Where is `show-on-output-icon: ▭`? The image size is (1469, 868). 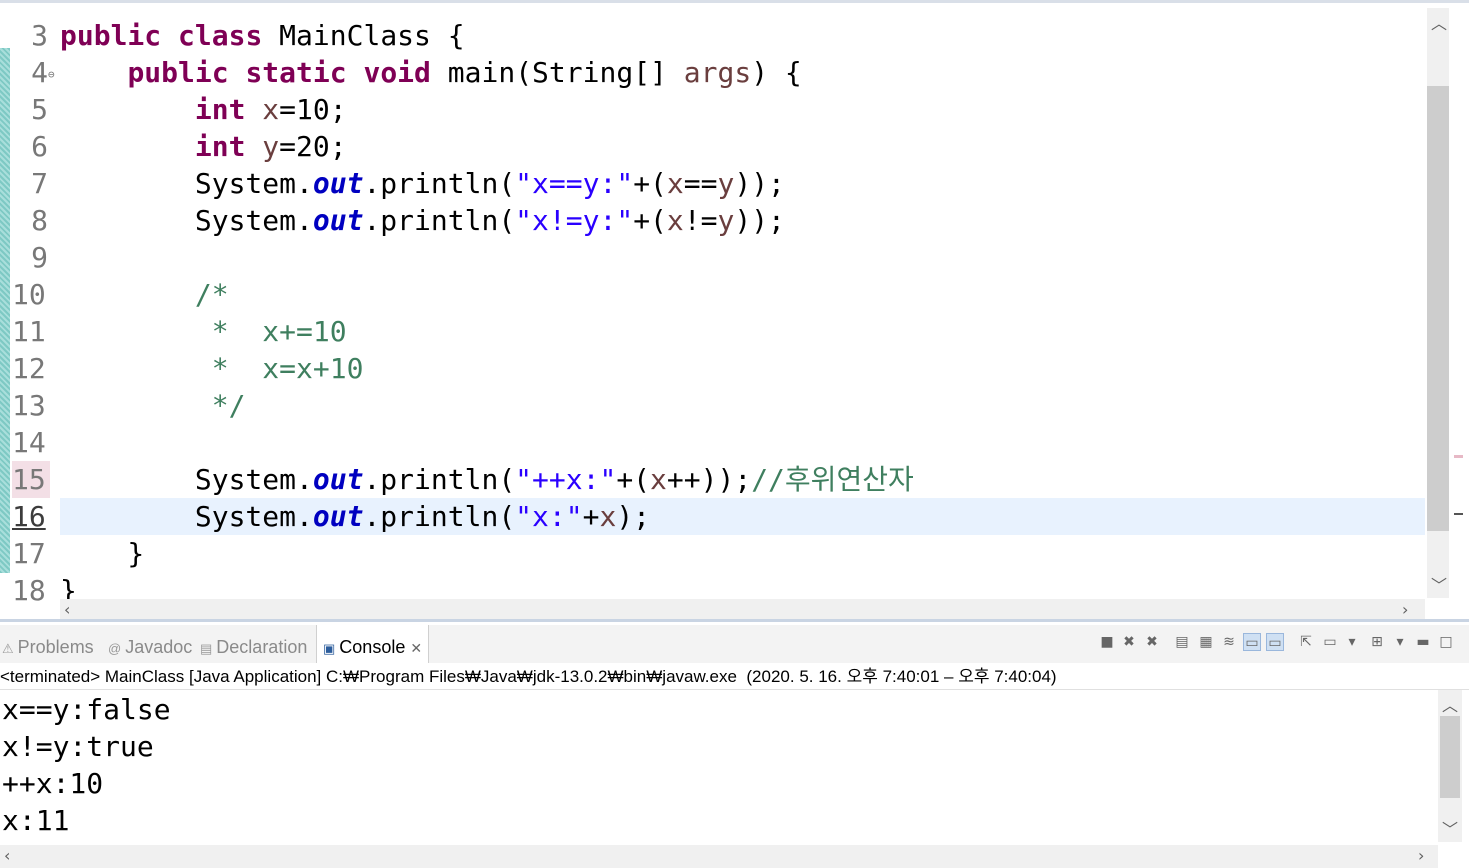 show-on-output-icon: ▭ is located at coordinates (1252, 642).